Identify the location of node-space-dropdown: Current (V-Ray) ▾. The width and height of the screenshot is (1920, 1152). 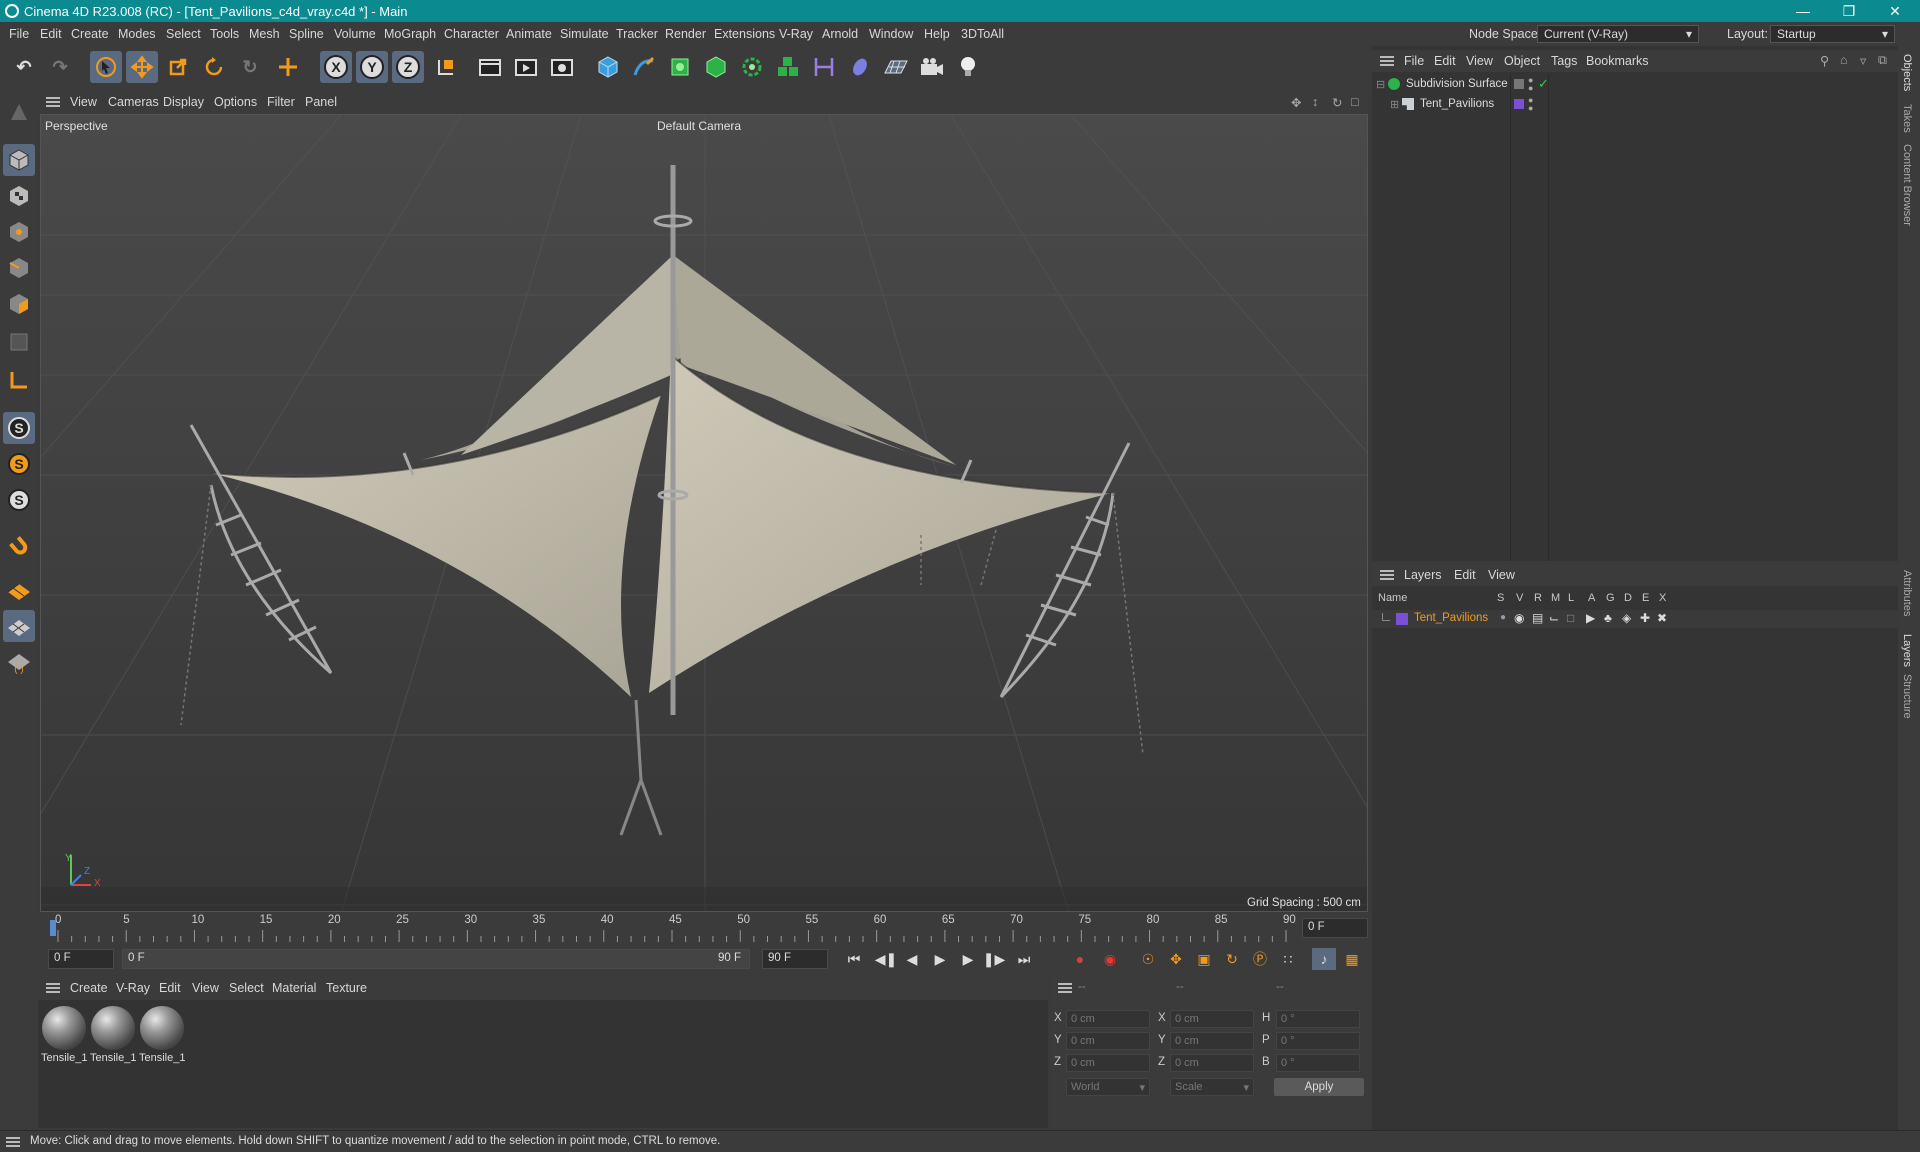
(1618, 34).